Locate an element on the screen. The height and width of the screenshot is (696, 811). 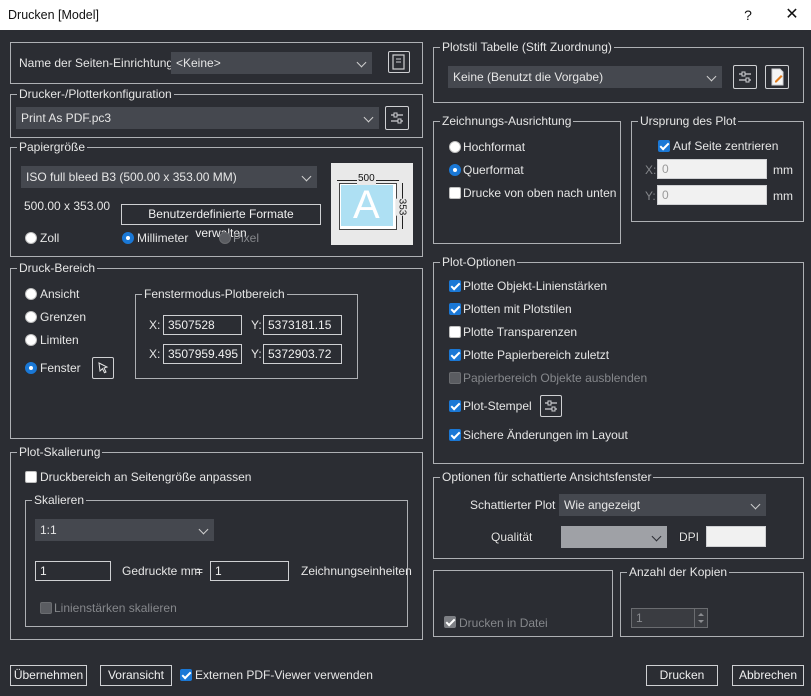
window-y2-input: 5372903.72 is located at coordinates (302, 354).